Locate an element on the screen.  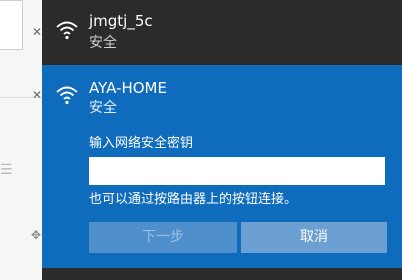
network-name: jmgtj_5c is located at coordinates (121, 21).